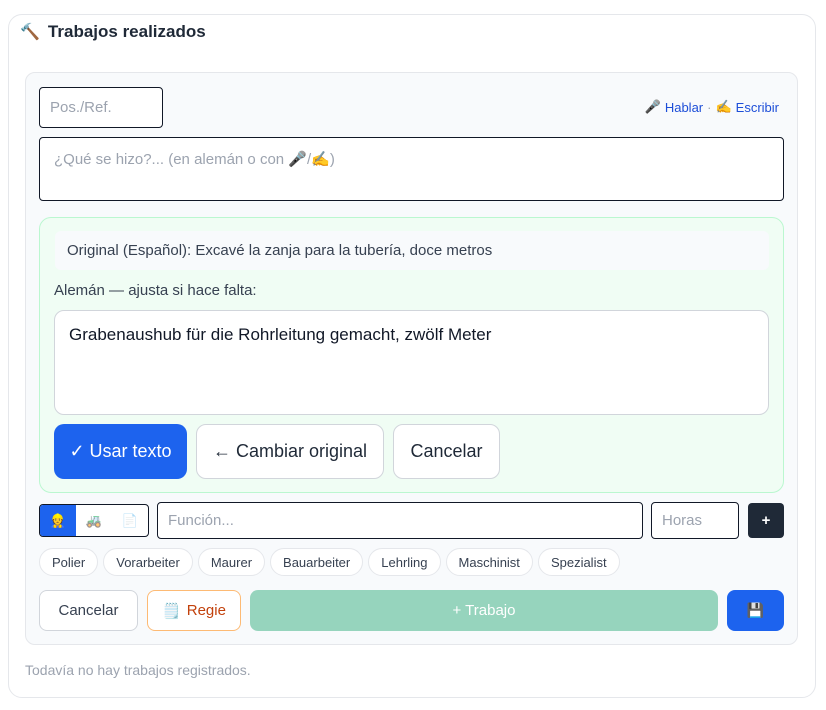  What do you see at coordinates (126, 31) in the screenshot?
I see `section-title-text: Trabajos realizados` at bounding box center [126, 31].